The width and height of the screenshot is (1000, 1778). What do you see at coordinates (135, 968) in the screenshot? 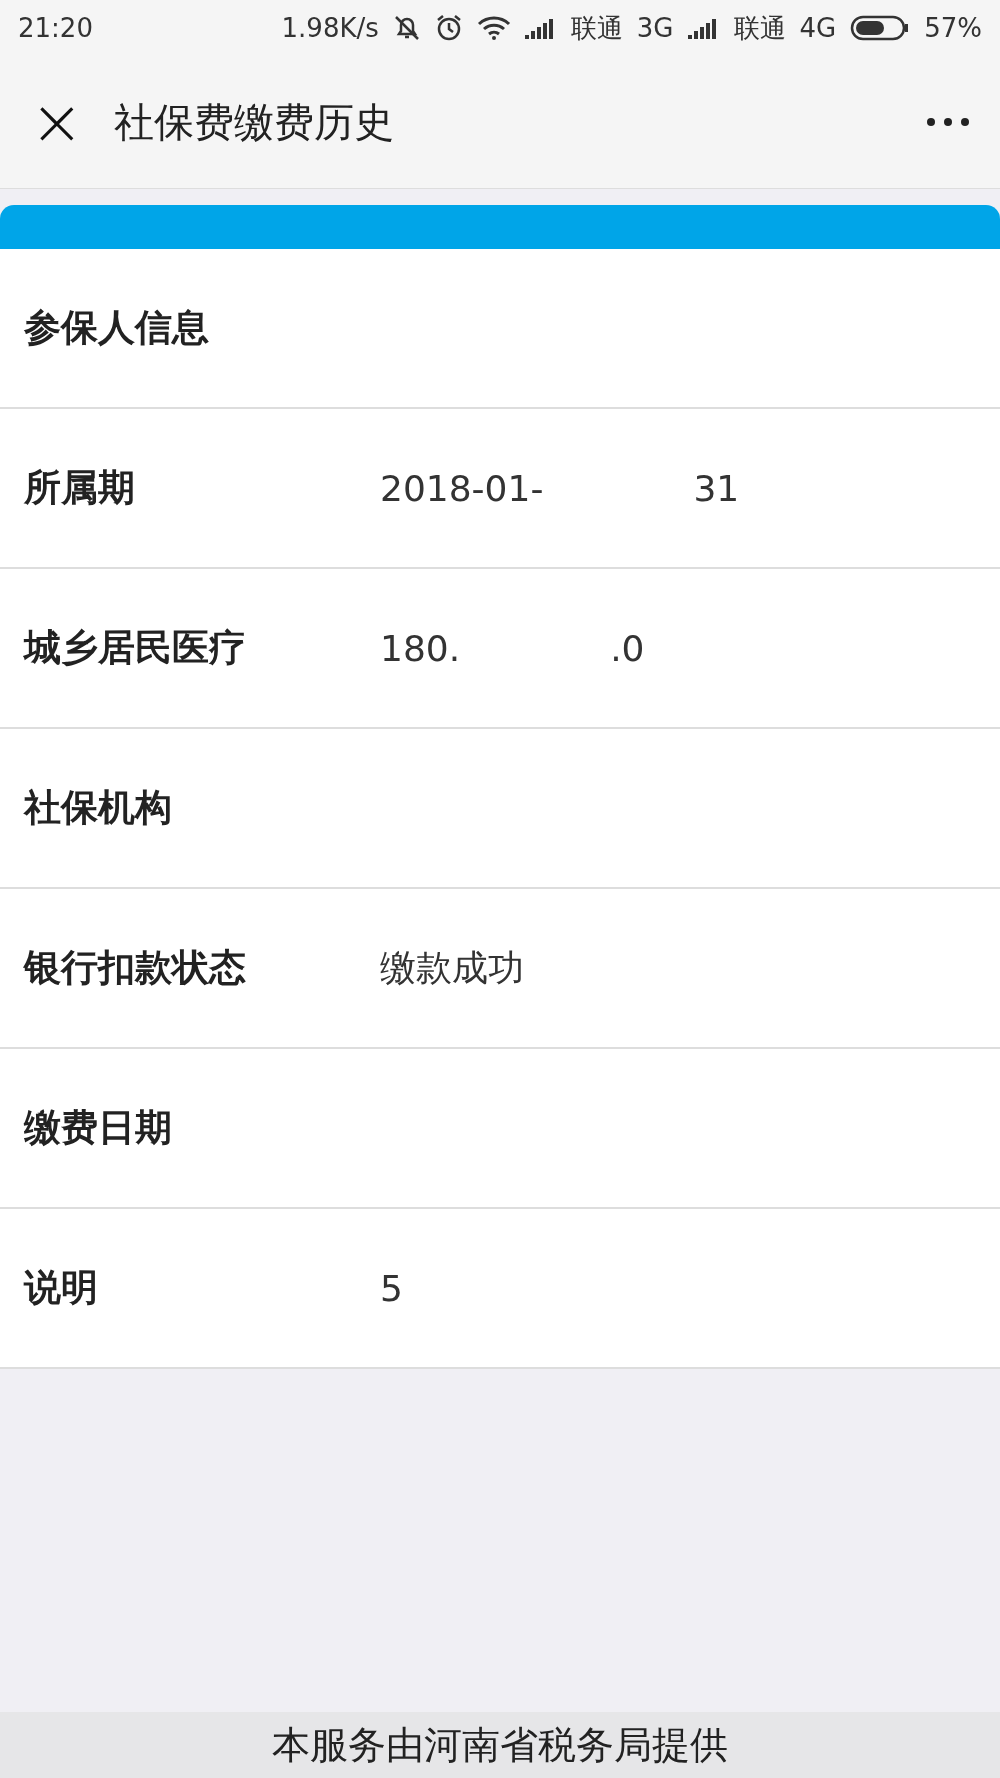
I see `field-label: 银行扣款状态` at bounding box center [135, 968].